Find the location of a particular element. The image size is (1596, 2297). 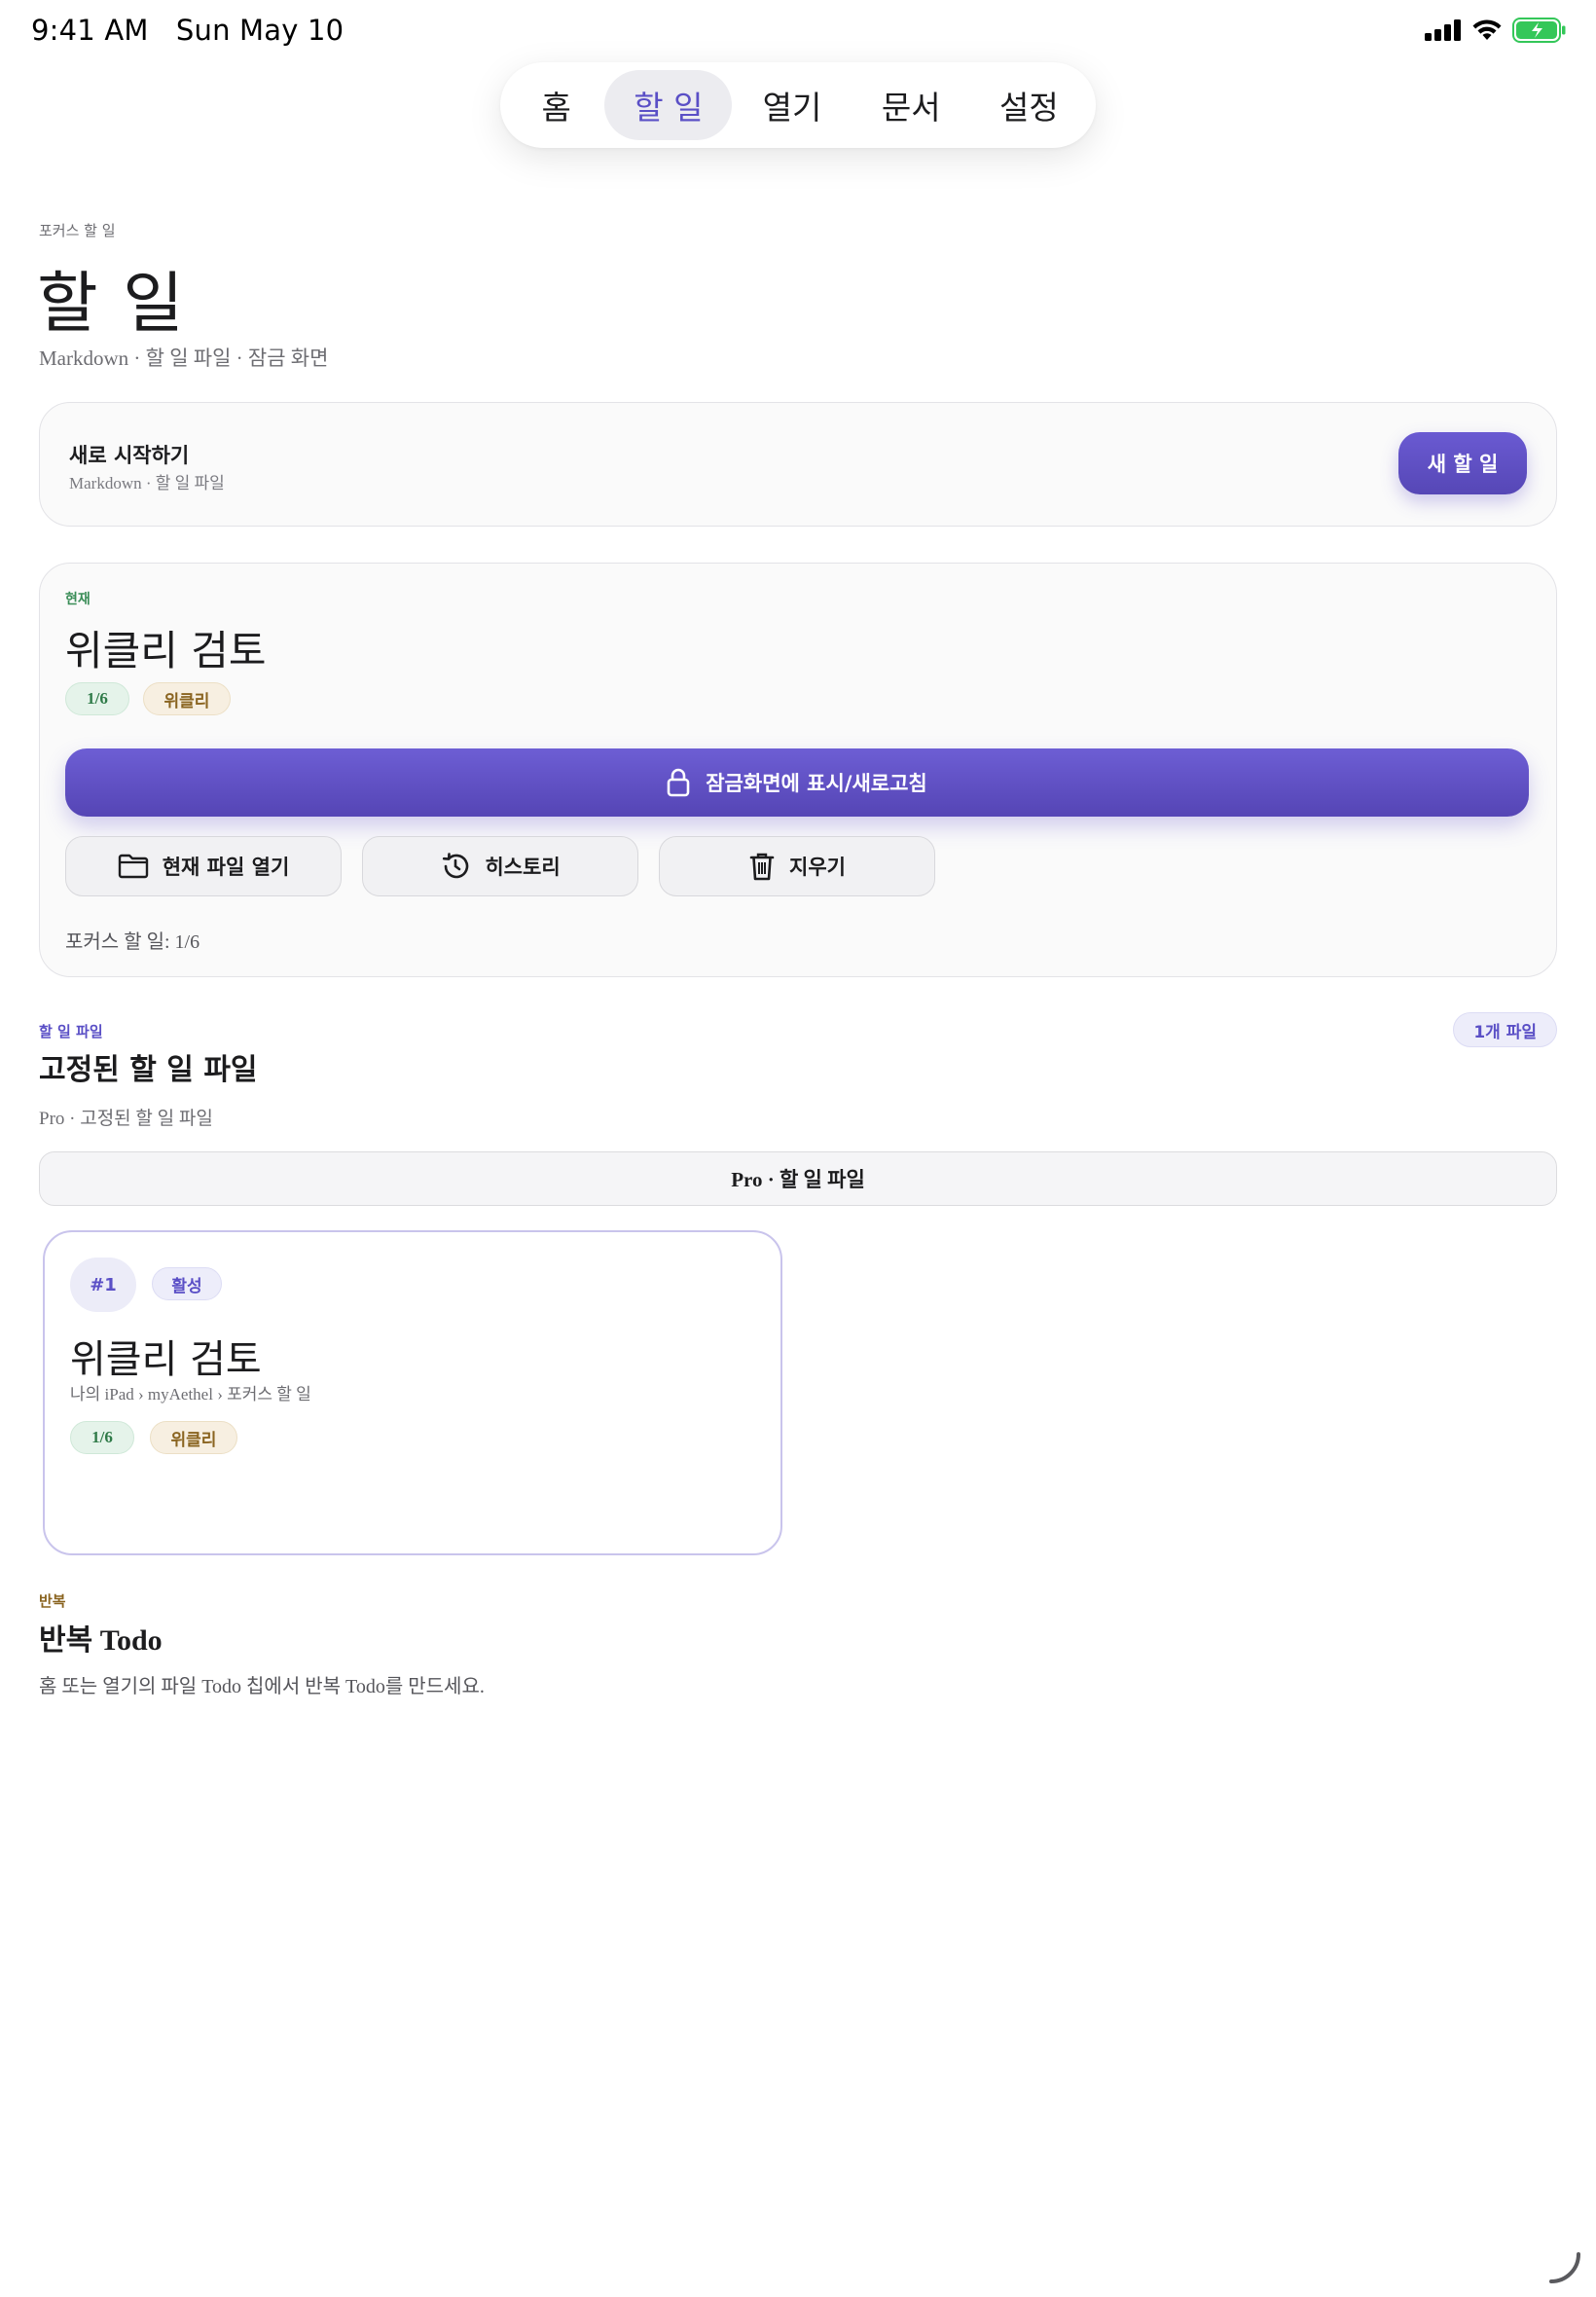

new-todo-button: 새 할 일 is located at coordinates (1462, 463).